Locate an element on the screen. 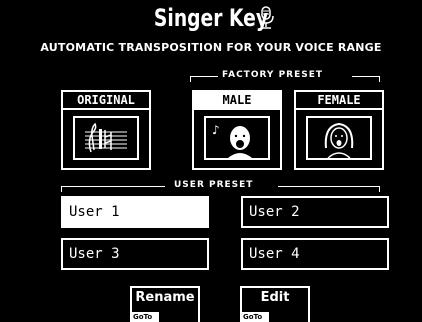 The image size is (422, 322). female-singer-icon is located at coordinates (339, 140).